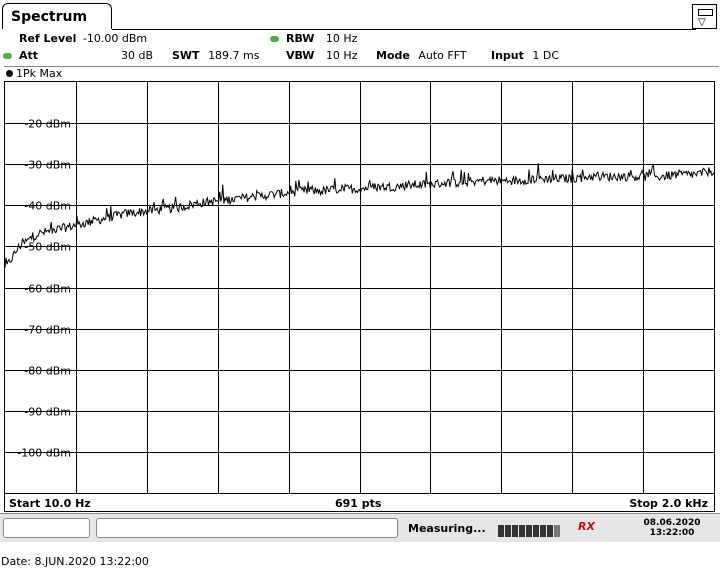  Describe the element at coordinates (47, 206) in the screenshot. I see `y-tick-label: -40 dBm` at that location.